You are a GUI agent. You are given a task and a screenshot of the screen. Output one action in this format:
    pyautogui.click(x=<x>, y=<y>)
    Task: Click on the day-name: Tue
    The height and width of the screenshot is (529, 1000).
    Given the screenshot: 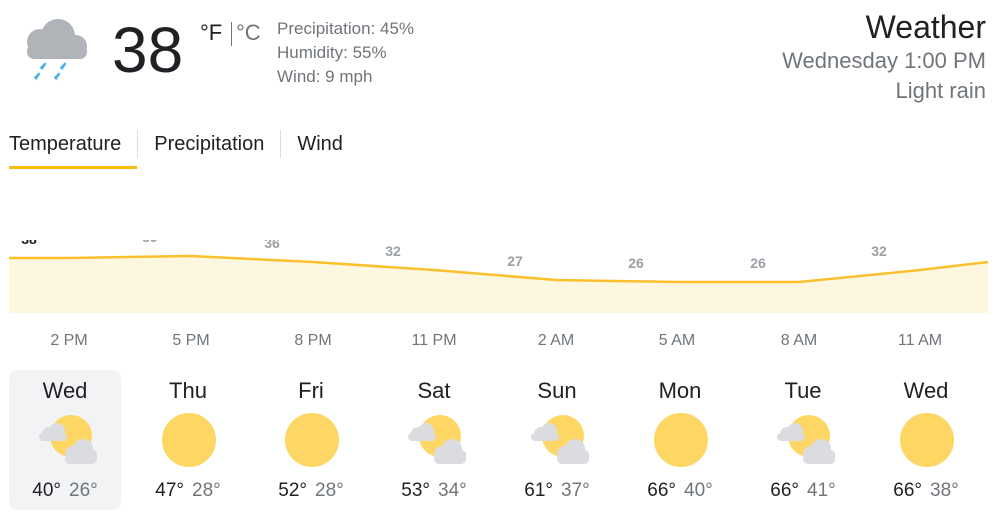 What is the action you would take?
    pyautogui.click(x=803, y=390)
    